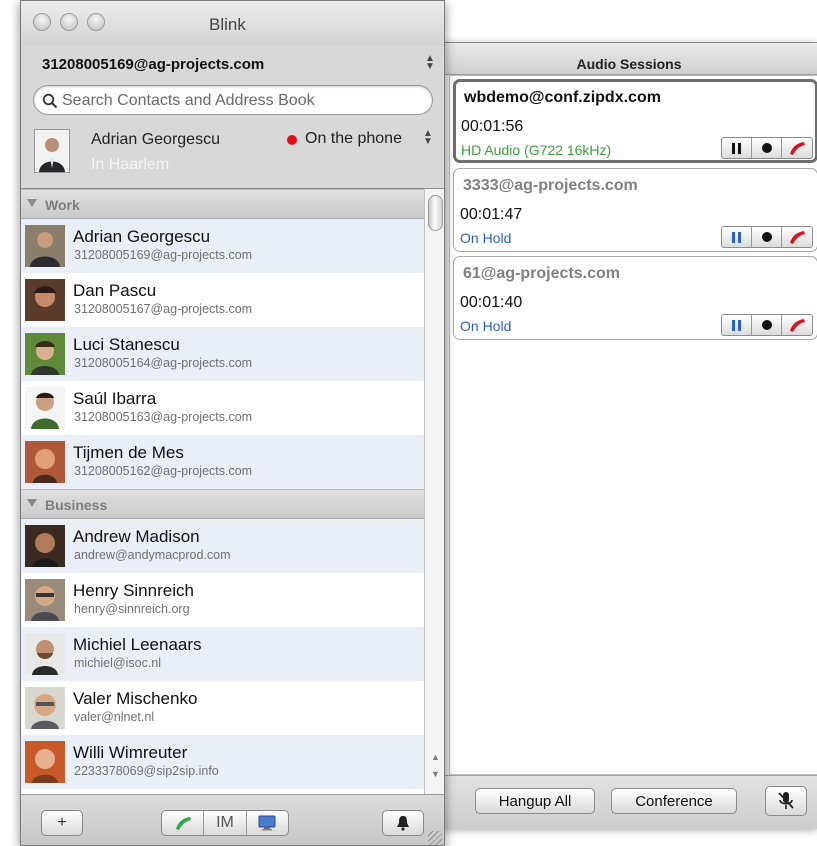  I want to click on contact-address: 2233378069@sip2sip.info, so click(146, 771).